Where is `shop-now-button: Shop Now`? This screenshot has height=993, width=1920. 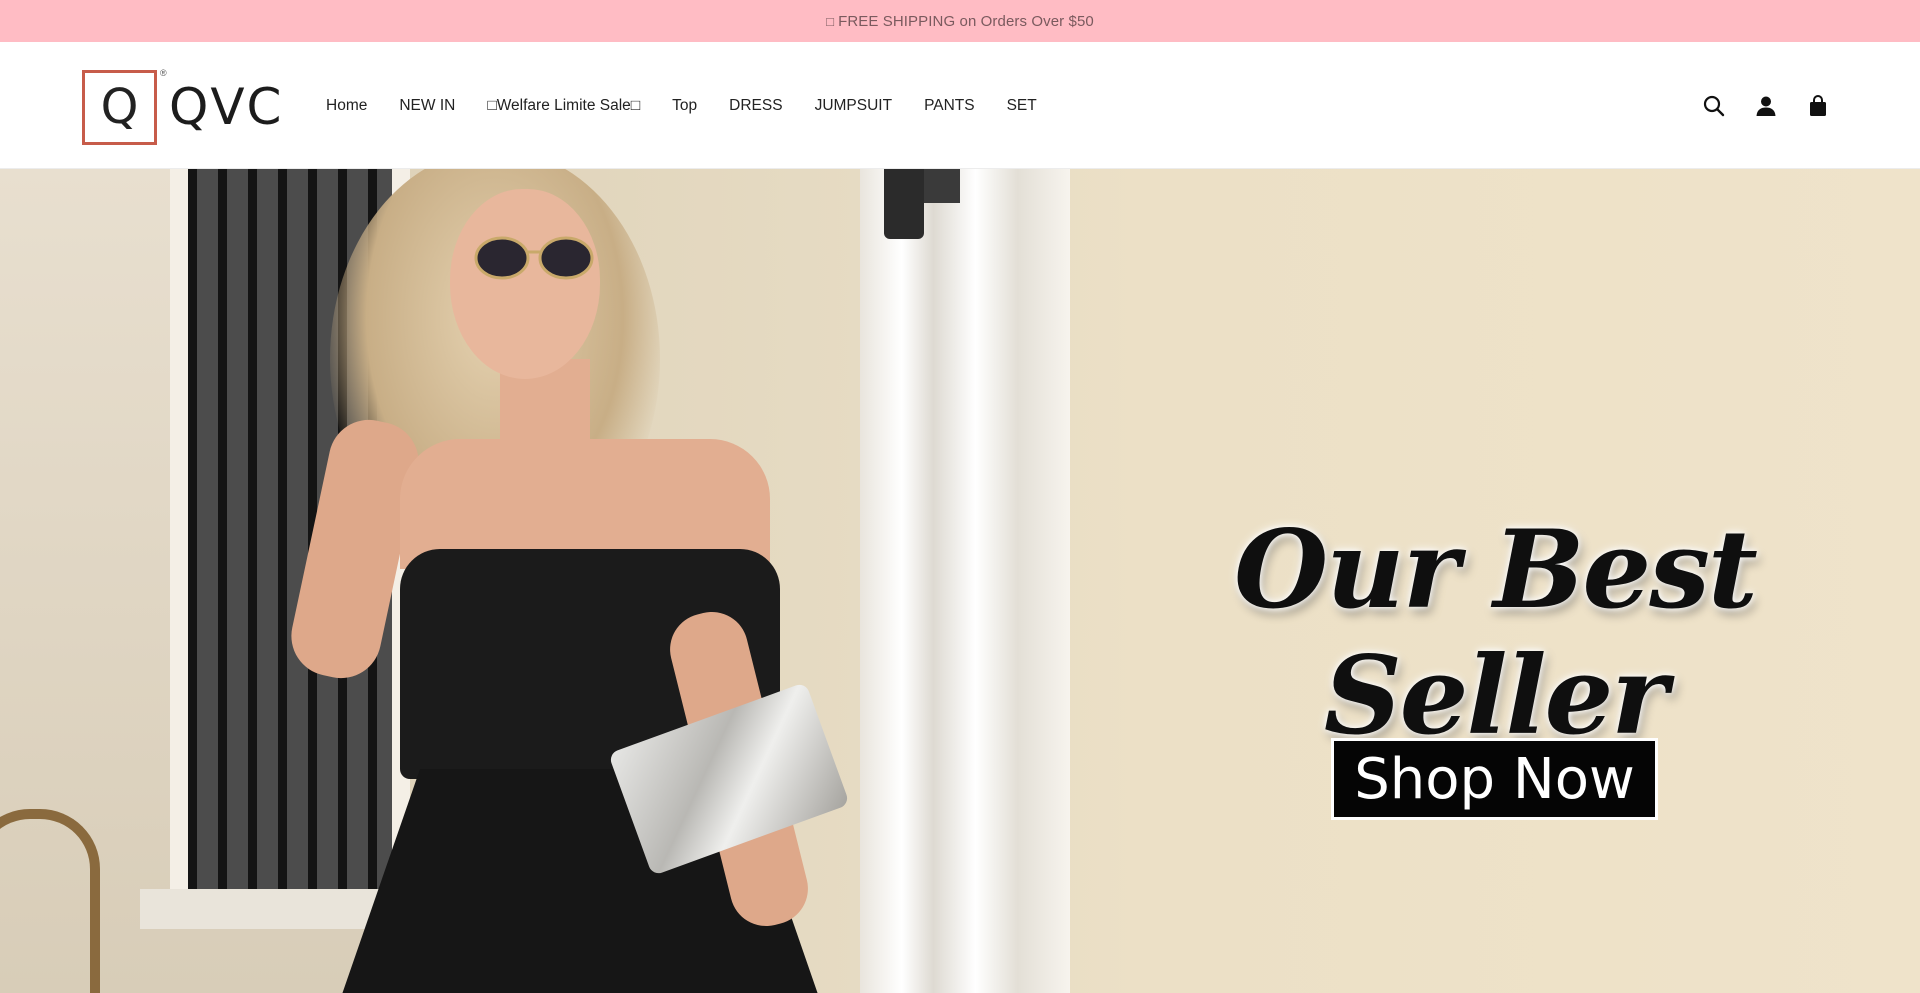 shop-now-button: Shop Now is located at coordinates (1494, 779).